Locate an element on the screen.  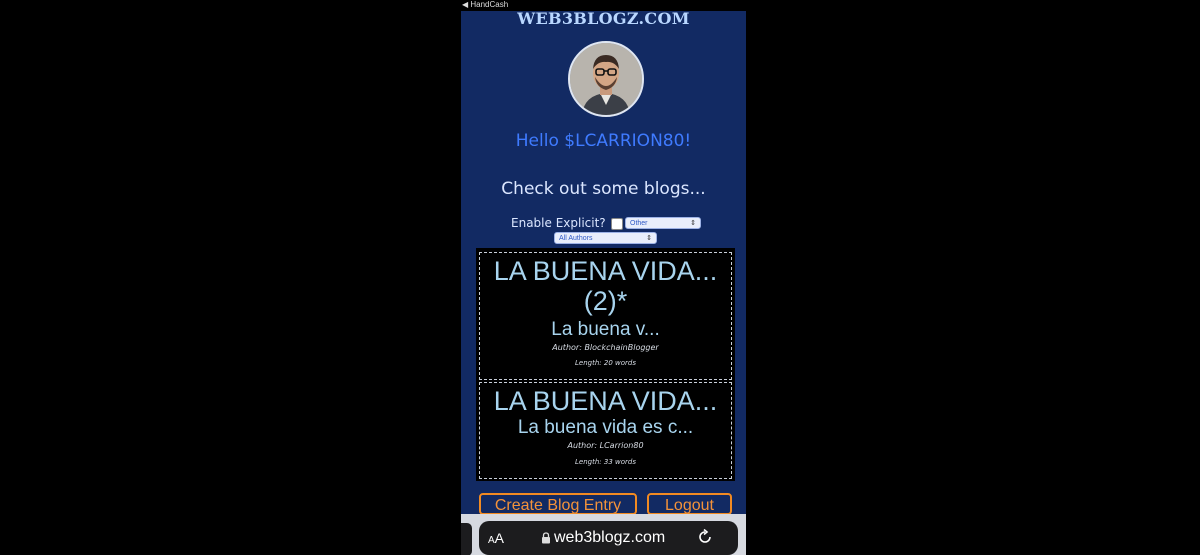
url-text: web3blogz.com is located at coordinates (610, 537).